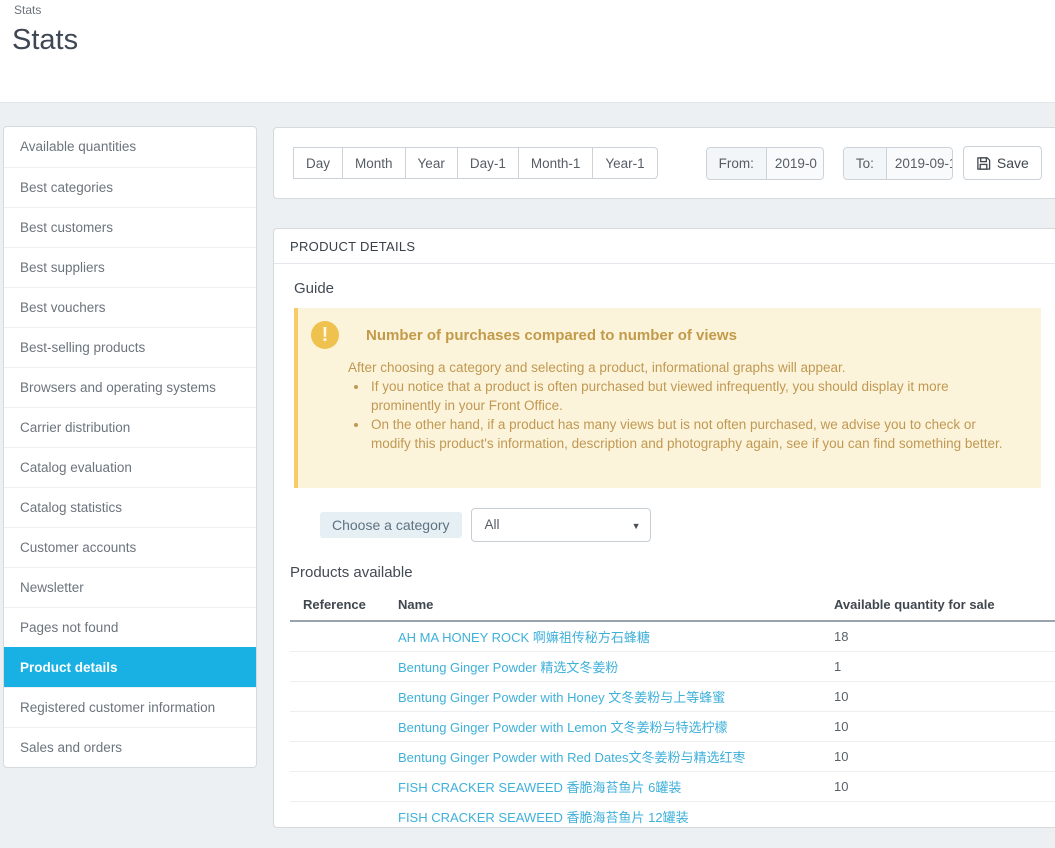 The height and width of the screenshot is (848, 1055). What do you see at coordinates (45, 40) in the screenshot?
I see `page-title: Stats` at bounding box center [45, 40].